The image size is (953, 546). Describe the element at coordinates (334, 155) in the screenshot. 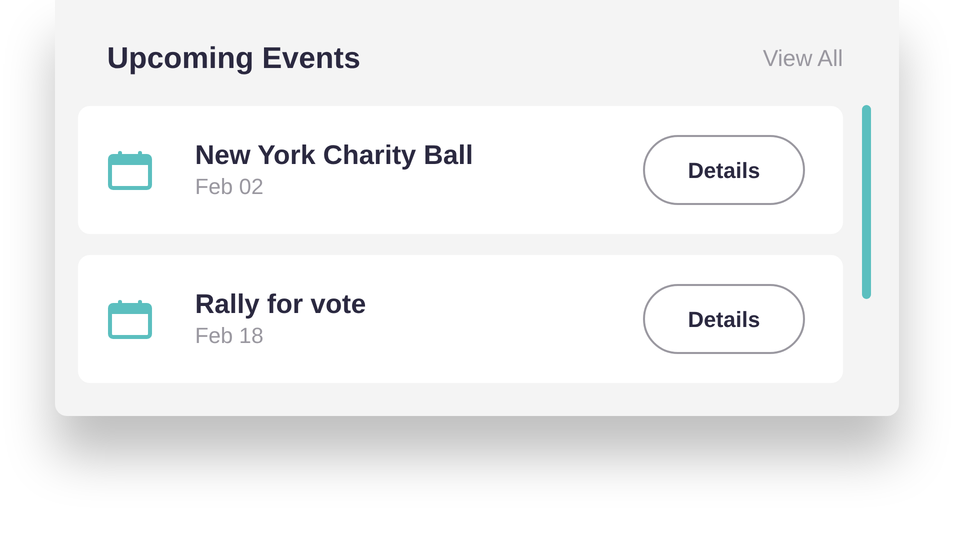

I see `event-name: New York Charity Ball` at that location.